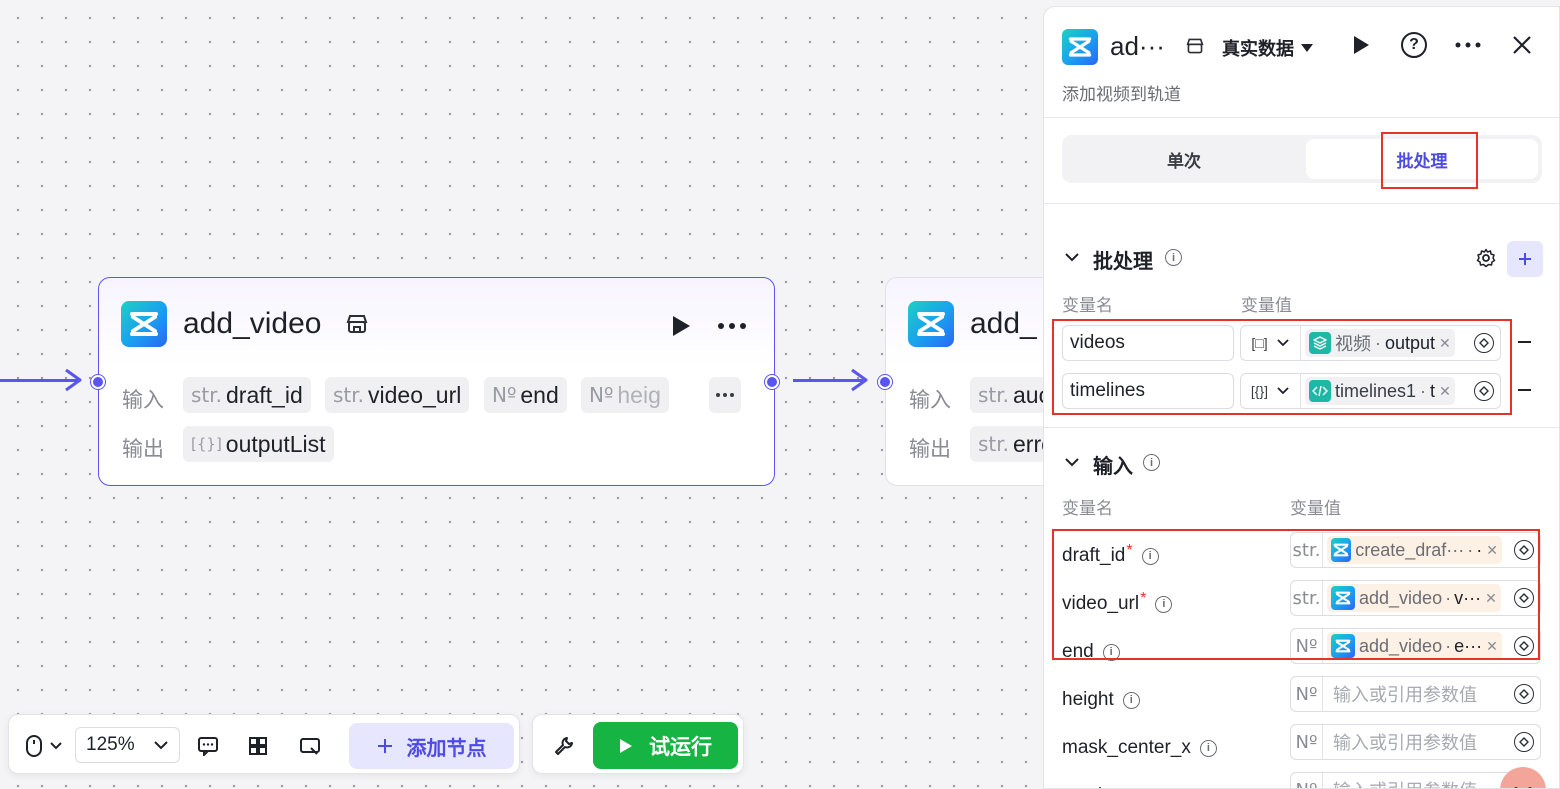 The height and width of the screenshot is (789, 1560). Describe the element at coordinates (1429, 160) in the screenshot. I see `highlight-batch-tab` at that location.